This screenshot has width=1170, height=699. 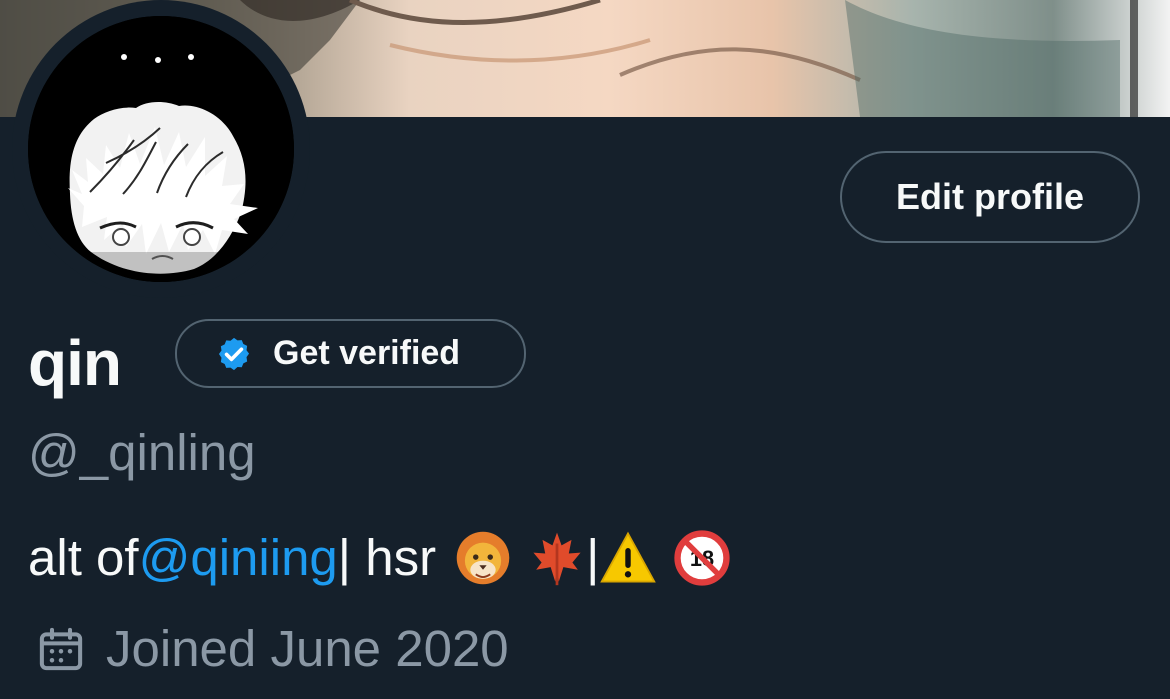 I want to click on get-verified-button: Get verified, so click(x=350, y=353).